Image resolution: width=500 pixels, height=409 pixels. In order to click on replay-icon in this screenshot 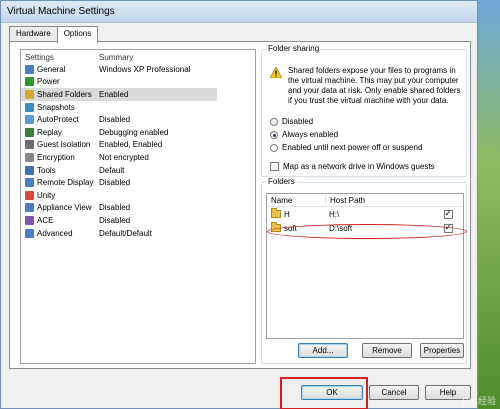, I will do `click(29, 132)`.